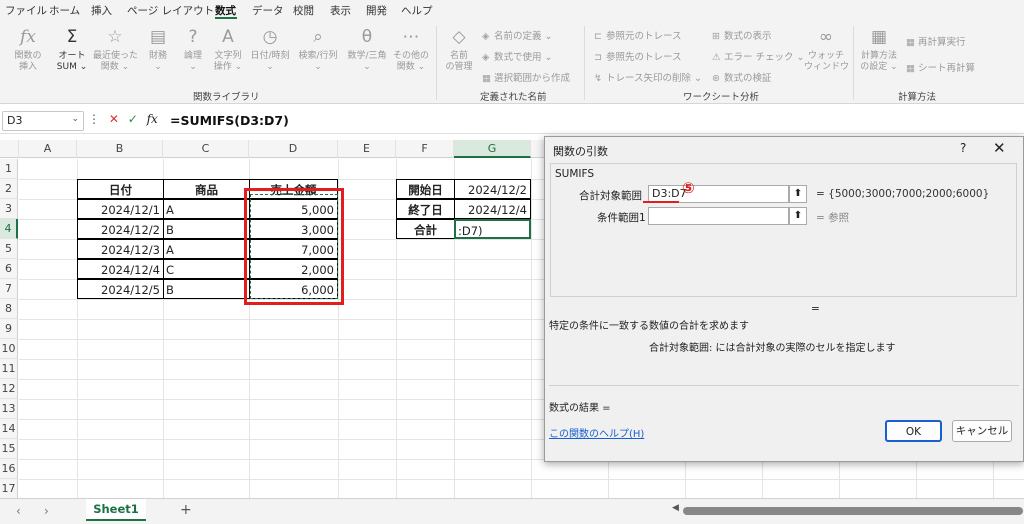  I want to click on ok-button: OK, so click(913, 431).